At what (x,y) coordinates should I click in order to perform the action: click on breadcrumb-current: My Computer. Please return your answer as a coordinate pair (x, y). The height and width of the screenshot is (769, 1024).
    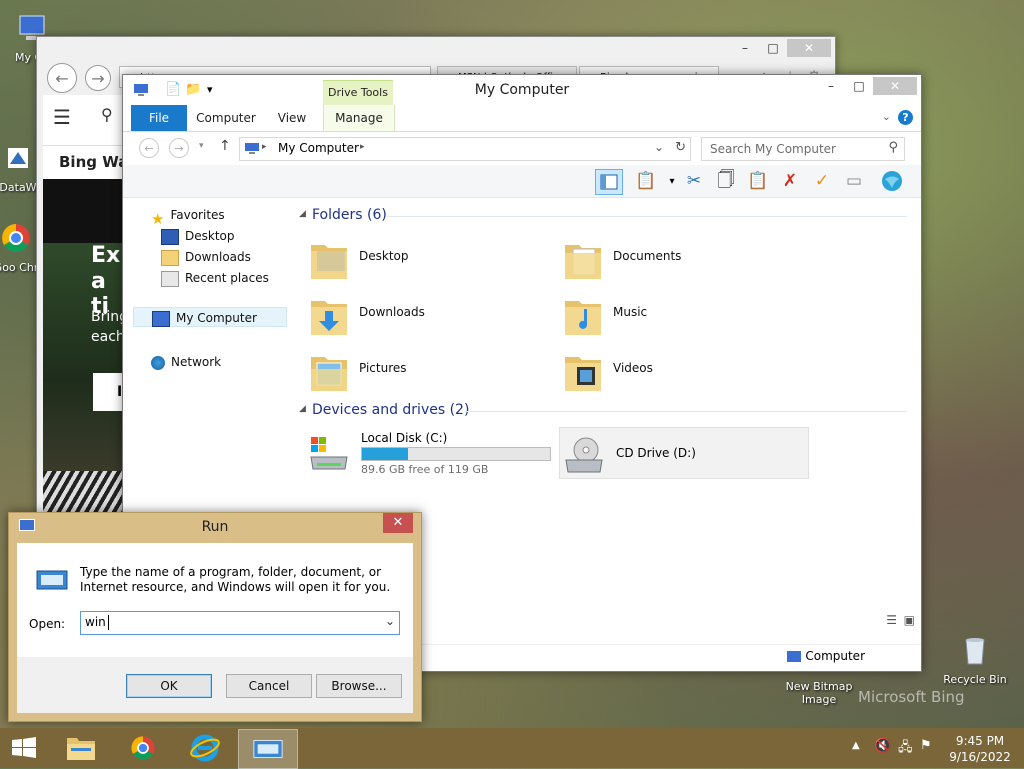
    Looking at the image, I should click on (318, 148).